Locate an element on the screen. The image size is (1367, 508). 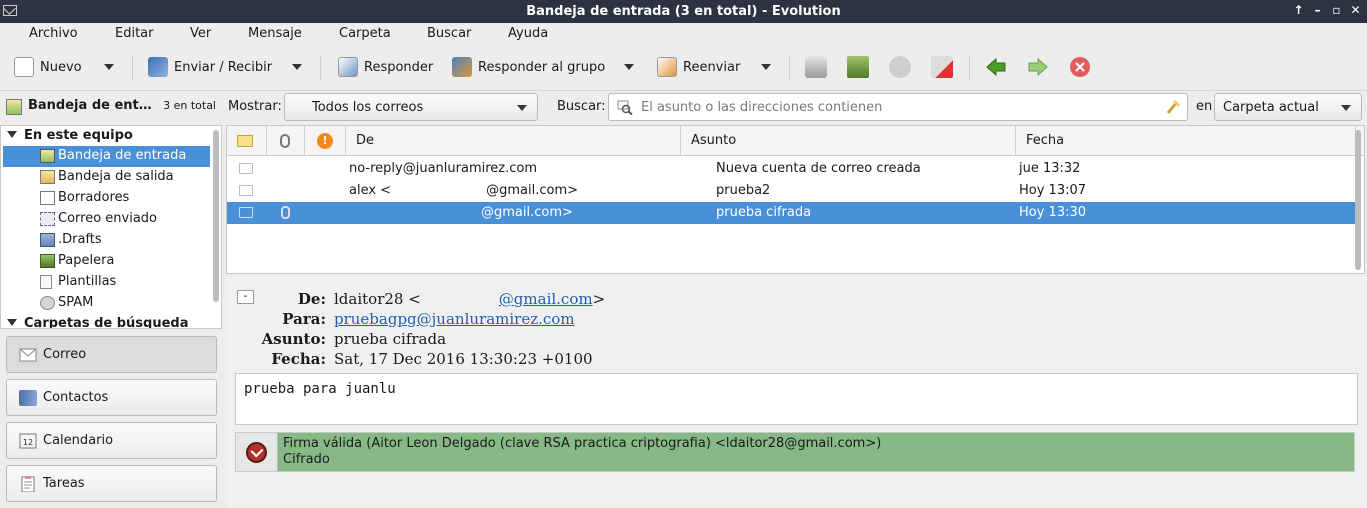
previous-arrow-icon is located at coordinates (996, 67).